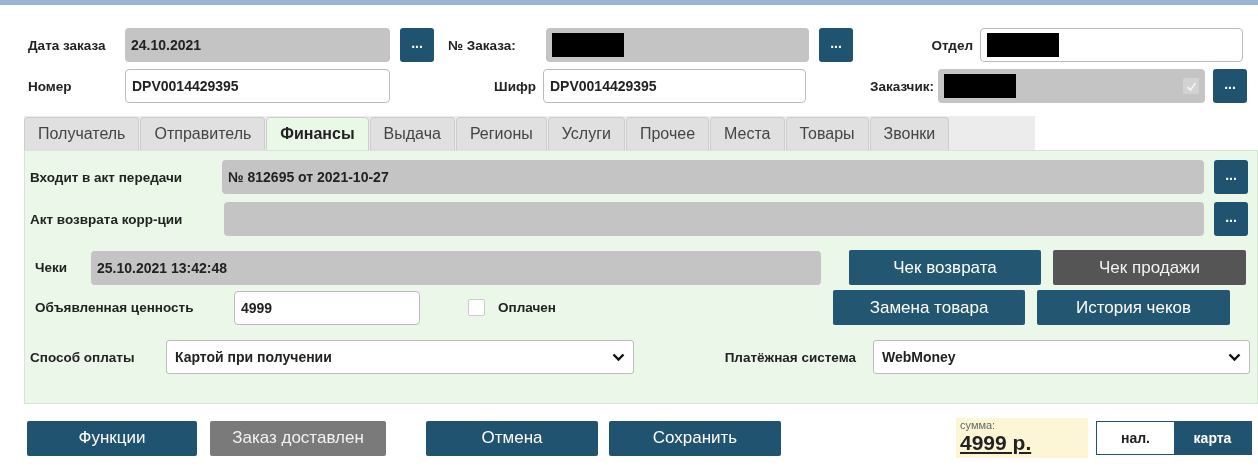  I want to click on receipts-field: 25.10.2021 13:42:48, so click(456, 267).